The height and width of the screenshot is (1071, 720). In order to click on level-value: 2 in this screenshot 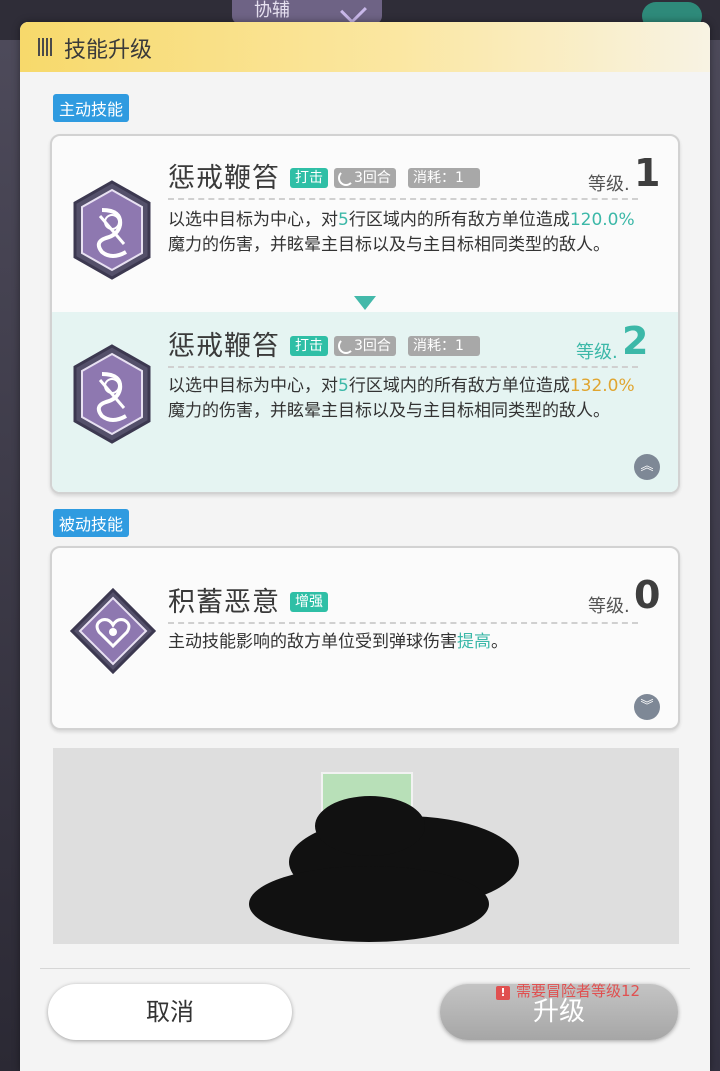, I will do `click(635, 341)`.